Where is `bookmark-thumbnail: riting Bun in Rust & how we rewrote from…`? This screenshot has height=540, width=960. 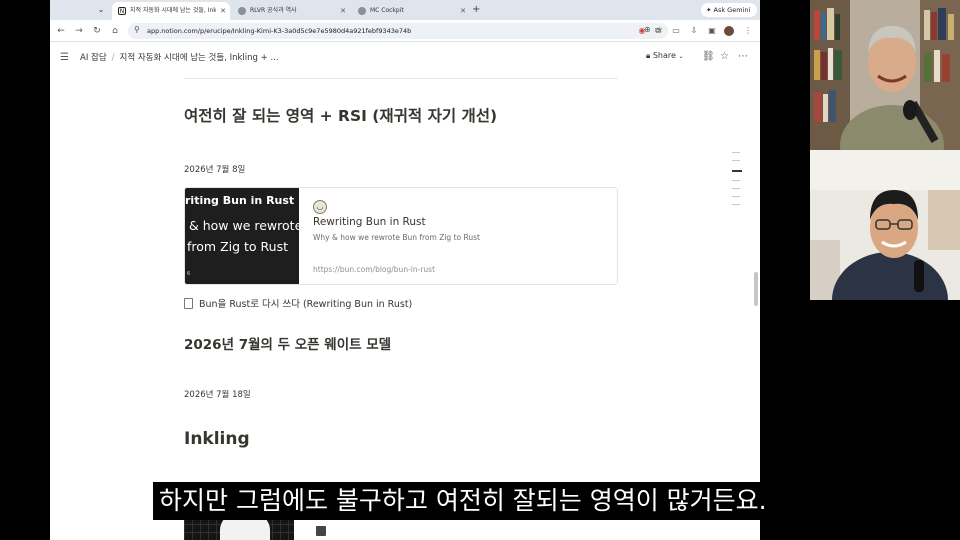
bookmark-thumbnail: riting Bun in Rust & how we rewrote from… is located at coordinates (242, 236).